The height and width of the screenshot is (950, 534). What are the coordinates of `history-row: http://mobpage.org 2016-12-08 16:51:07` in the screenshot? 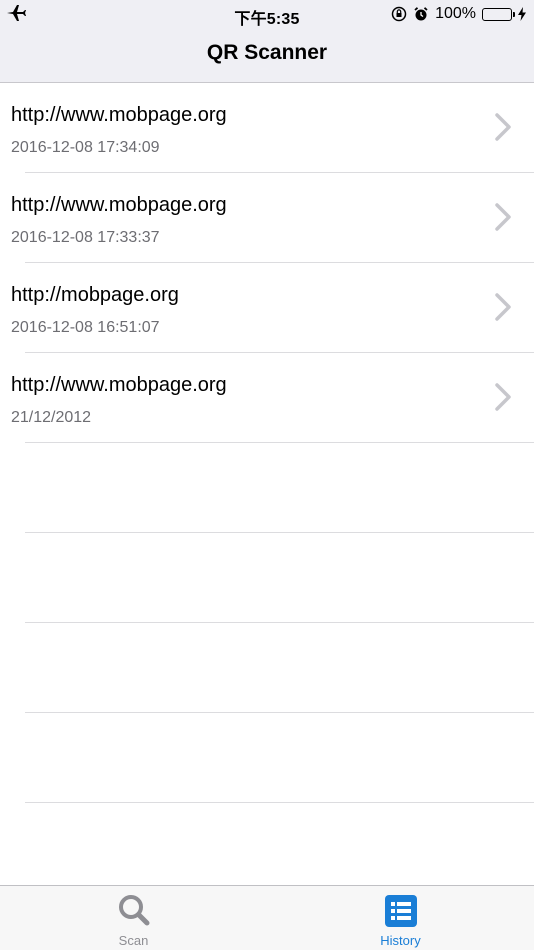 It's located at (267, 308).